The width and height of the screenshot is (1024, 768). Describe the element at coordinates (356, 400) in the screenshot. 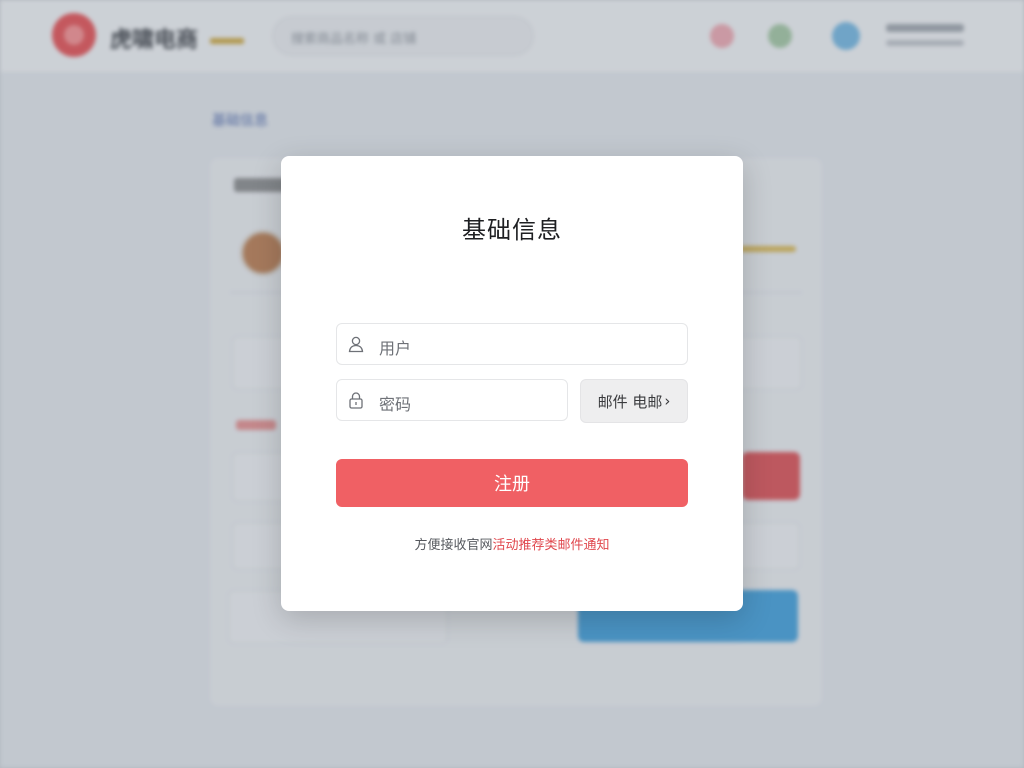

I see `lock-icon` at that location.